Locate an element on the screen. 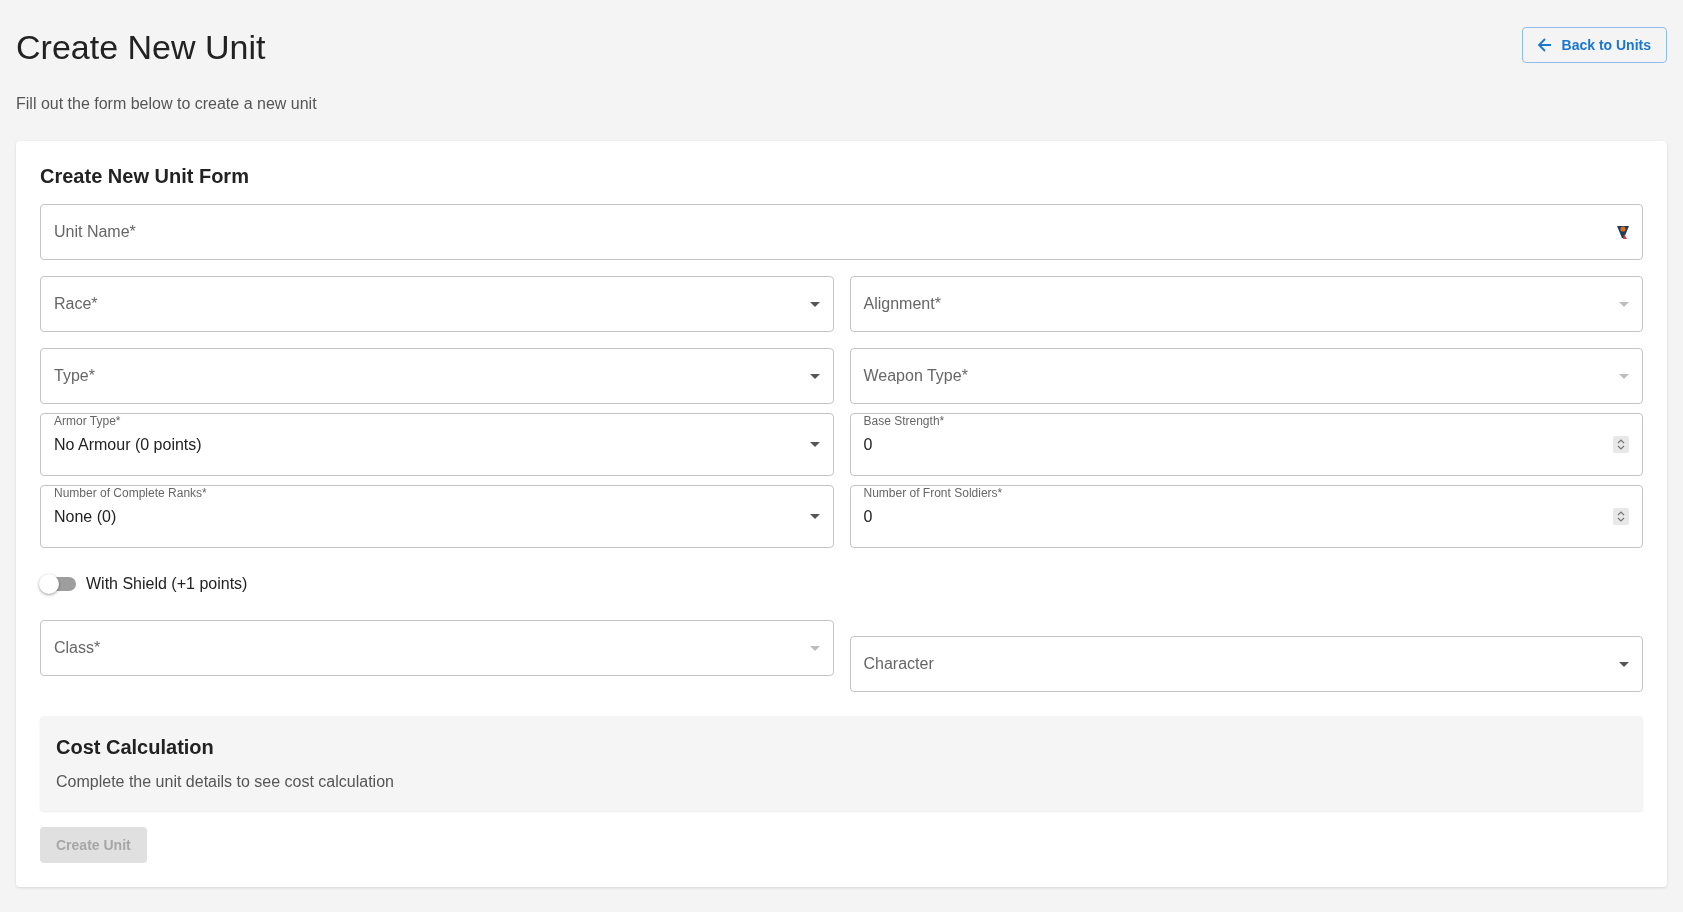 This screenshot has height=912, width=1683. page-title: Create New Unit is located at coordinates (141, 47).